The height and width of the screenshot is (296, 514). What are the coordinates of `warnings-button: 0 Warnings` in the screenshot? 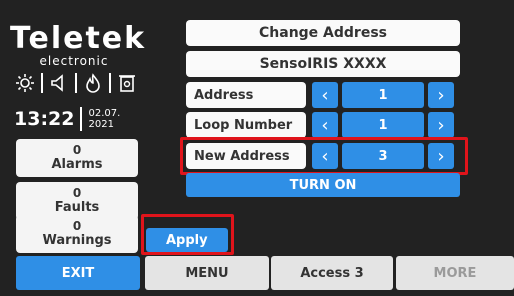 It's located at (77, 234).